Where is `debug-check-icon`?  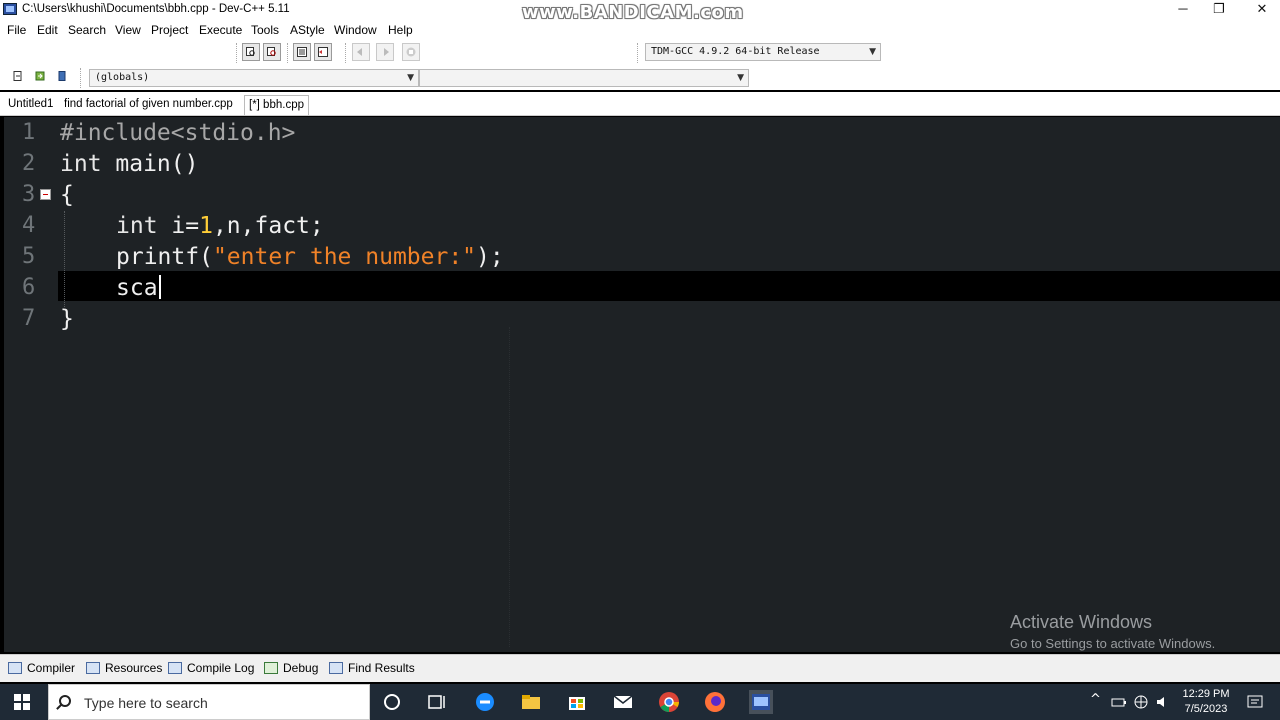 debug-check-icon is located at coordinates (271, 668).